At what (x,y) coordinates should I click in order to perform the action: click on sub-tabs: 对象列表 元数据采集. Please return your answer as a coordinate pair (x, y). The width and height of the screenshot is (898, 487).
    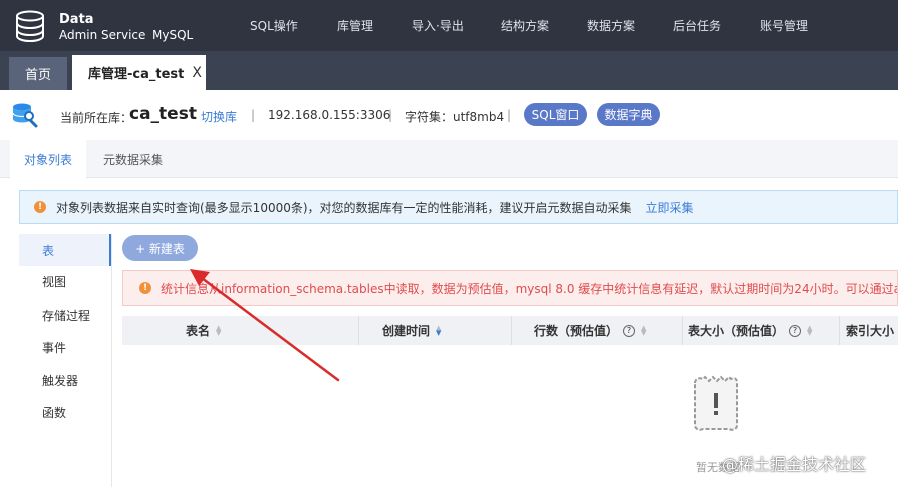
    Looking at the image, I should click on (449, 159).